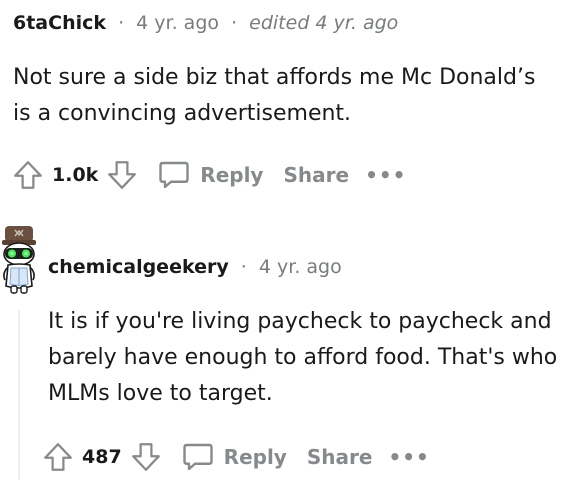  I want to click on snoo-avatar-icon, so click(19, 260).